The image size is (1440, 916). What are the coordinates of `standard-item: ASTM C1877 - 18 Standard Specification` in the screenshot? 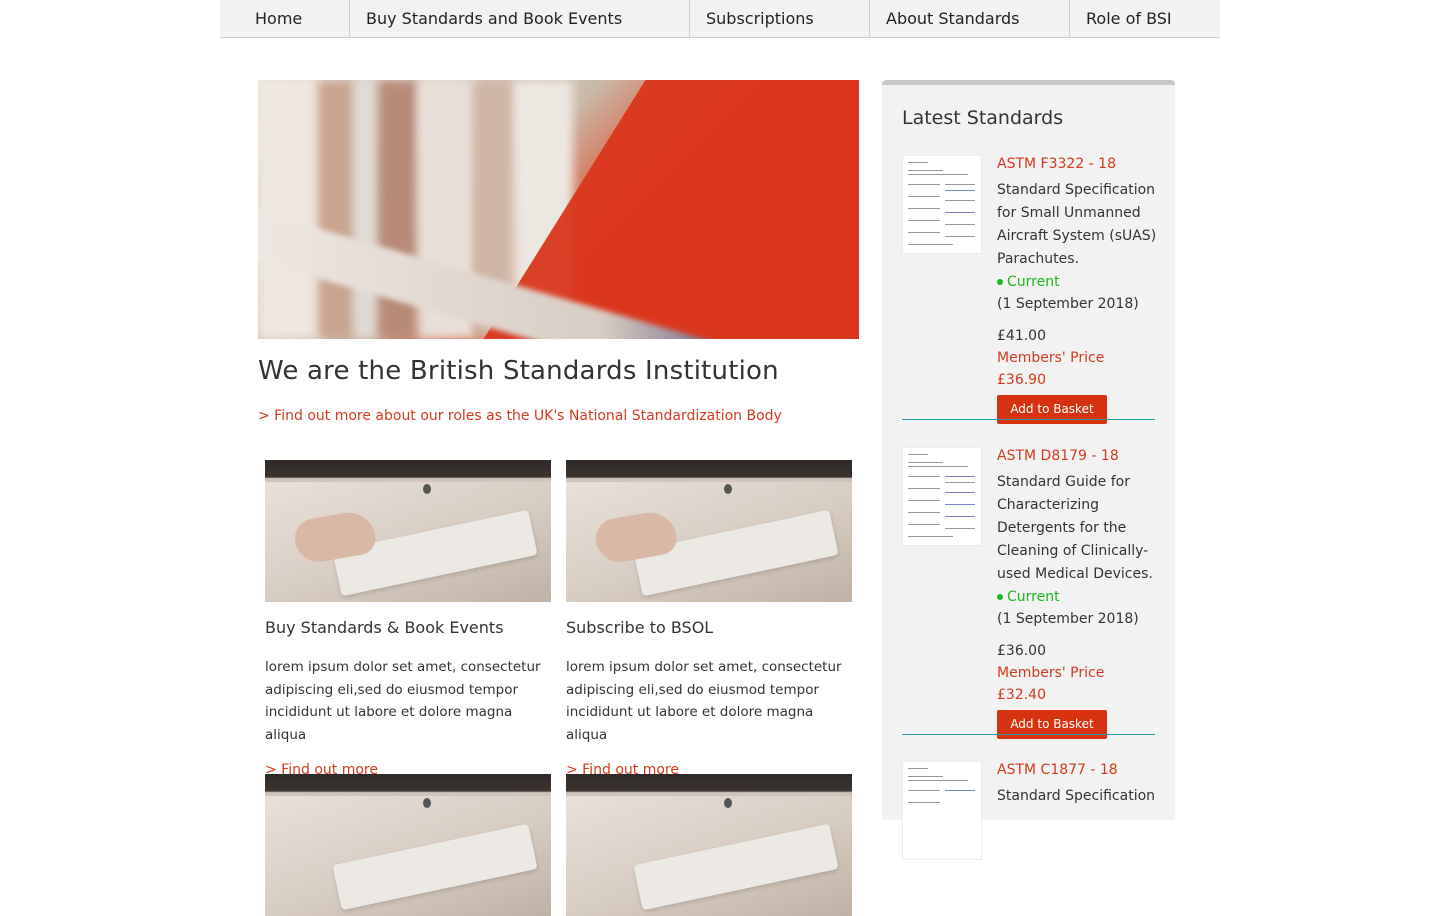 It's located at (1029, 810).